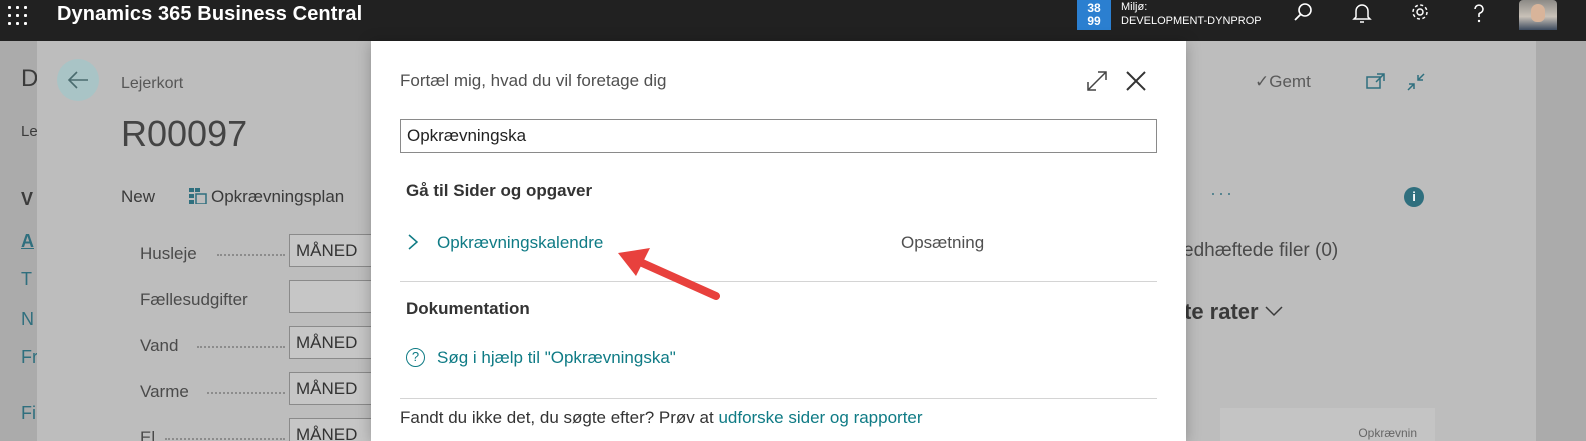 Image resolution: width=1586 pixels, height=441 pixels. I want to click on environment-name: DEVELOPMENT-DYNPROP, so click(1191, 21).